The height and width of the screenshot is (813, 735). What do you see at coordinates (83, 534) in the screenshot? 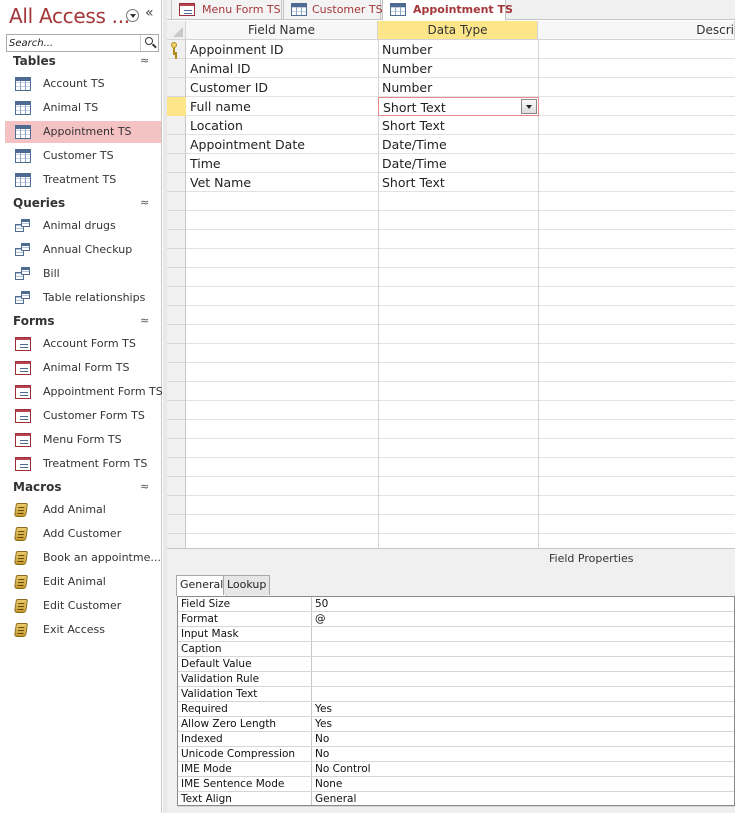
I see `nav-item-add-customer: Add Customer` at bounding box center [83, 534].